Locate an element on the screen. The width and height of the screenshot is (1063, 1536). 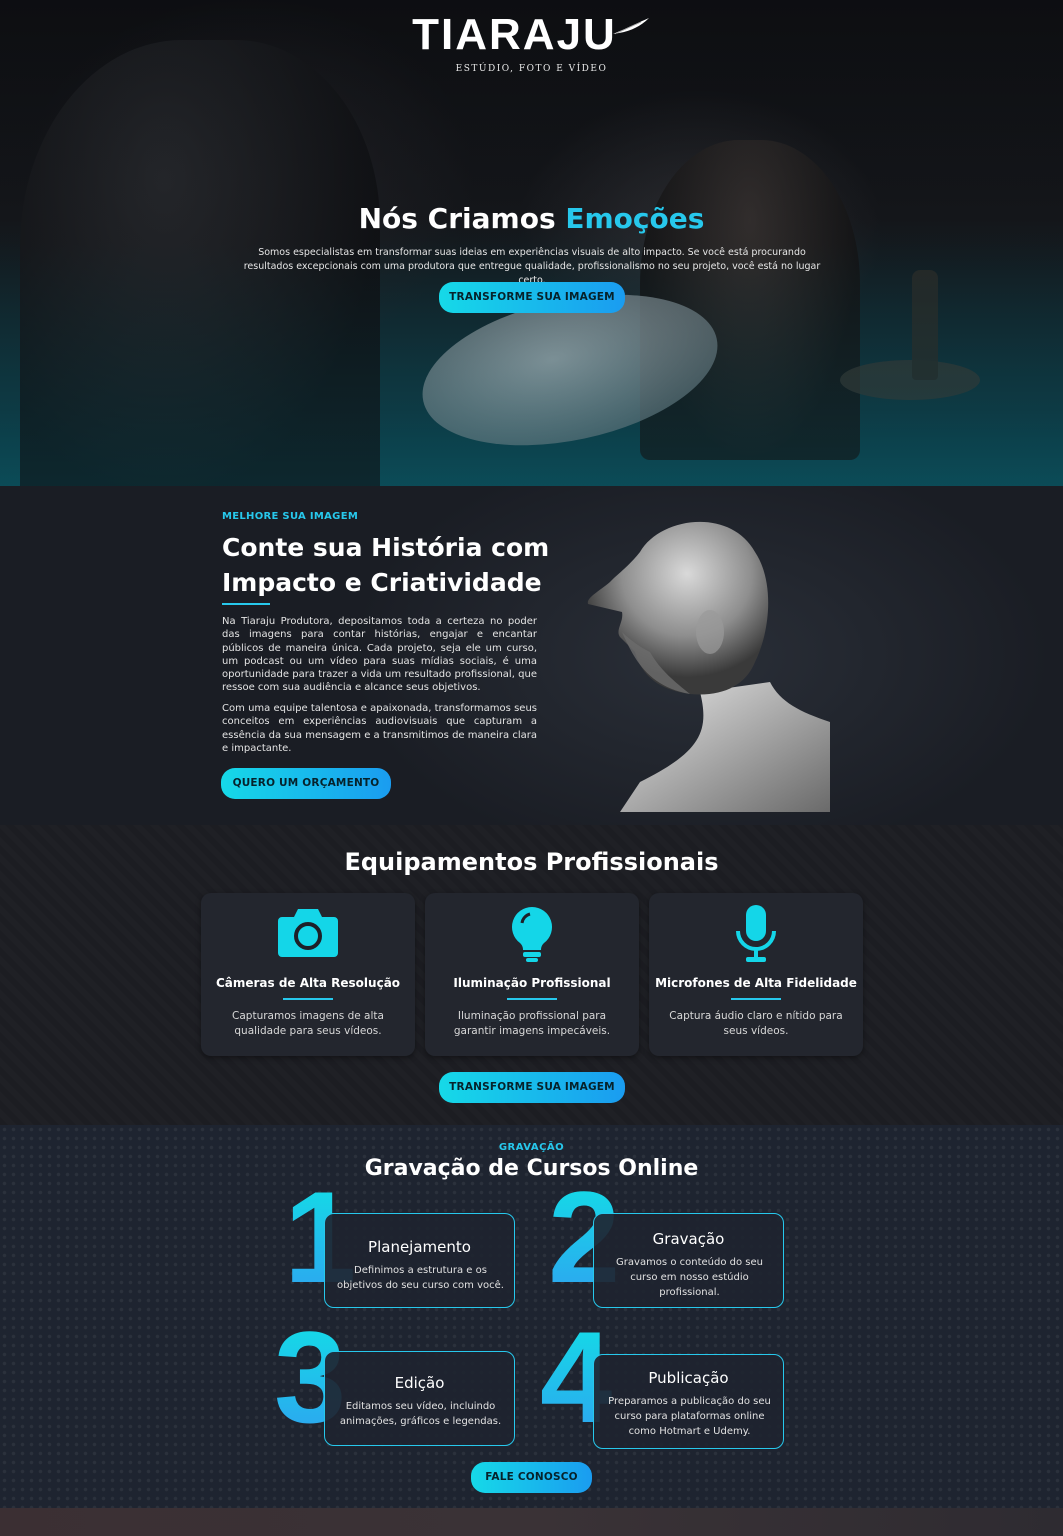
footer-strip is located at coordinates (531, 1522).